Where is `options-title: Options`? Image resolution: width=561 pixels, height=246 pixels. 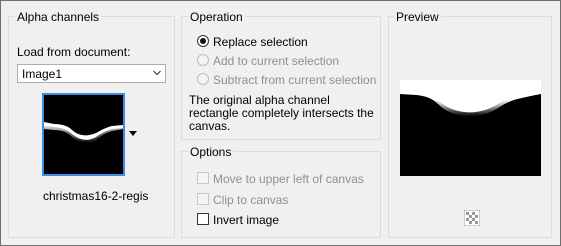
options-title: Options is located at coordinates (211, 152).